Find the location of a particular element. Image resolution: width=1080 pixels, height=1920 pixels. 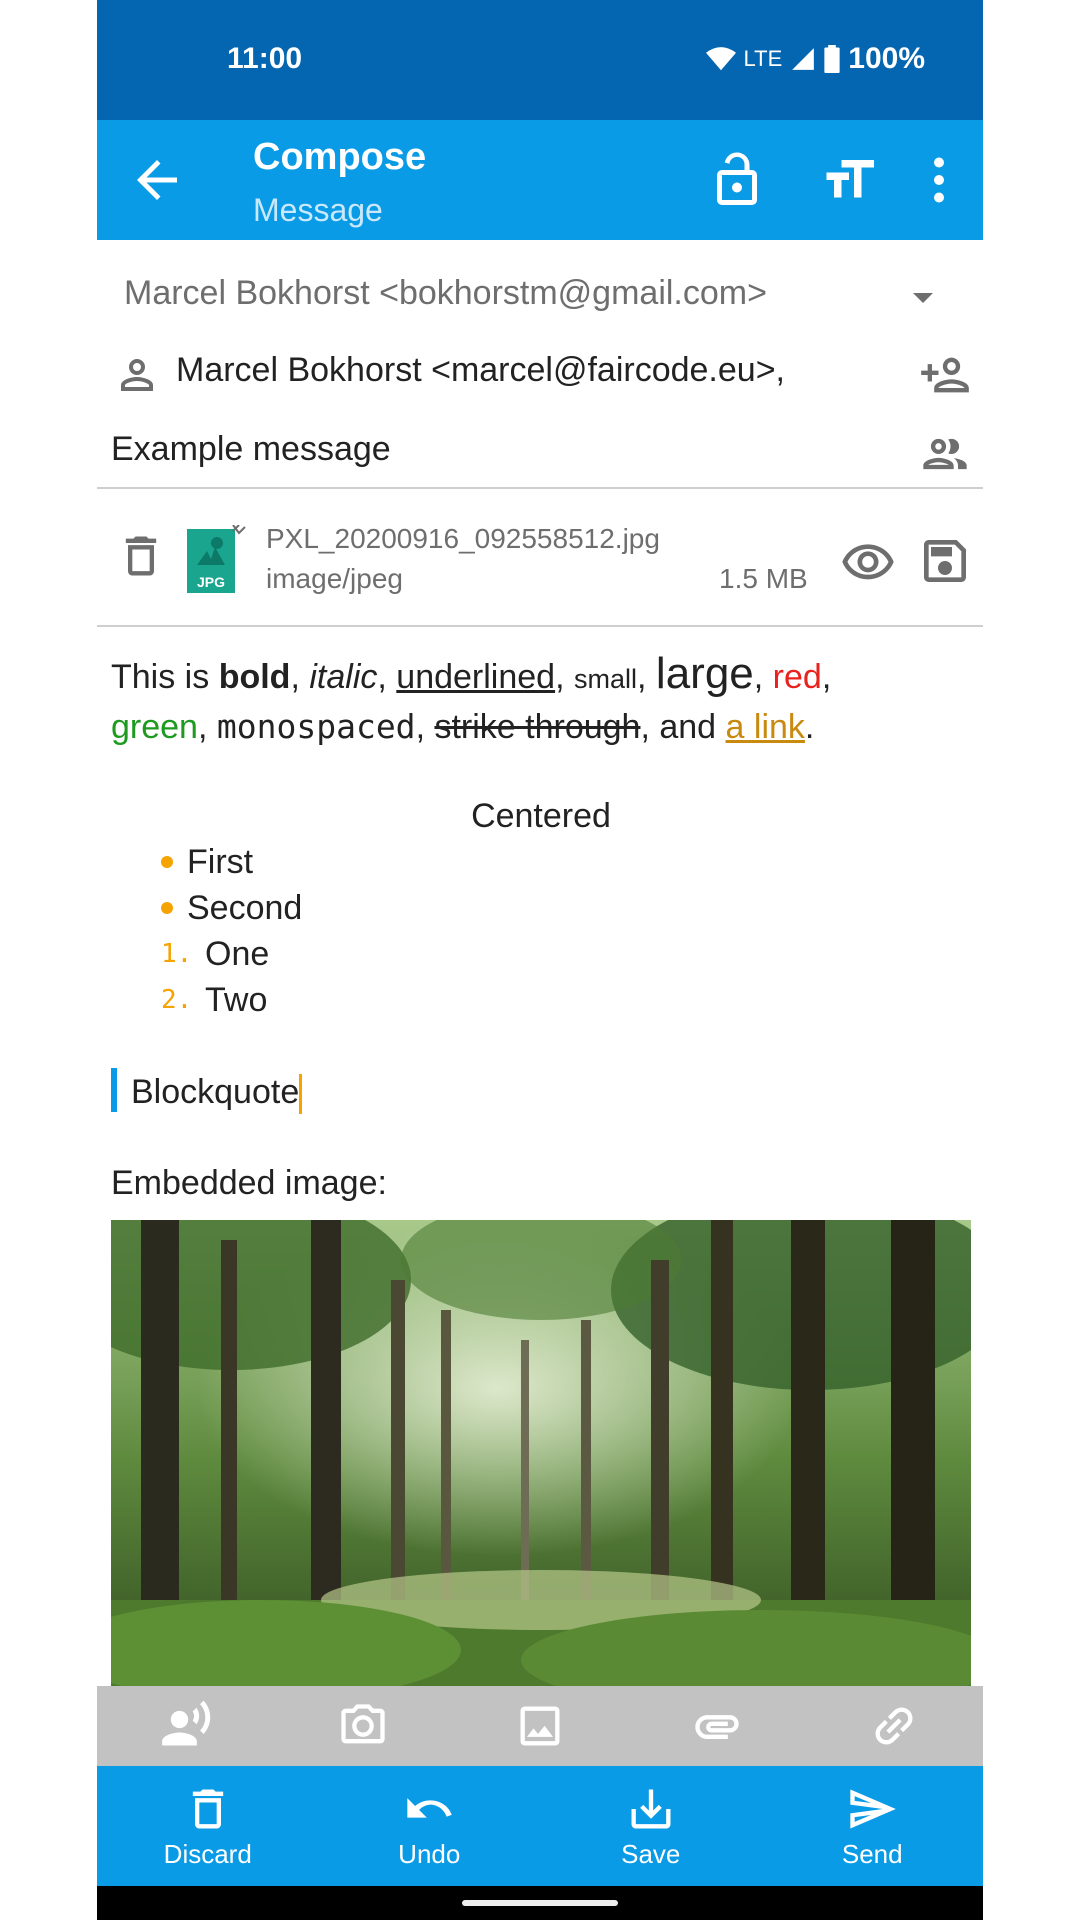

discard-button: Discard is located at coordinates (208, 1826).